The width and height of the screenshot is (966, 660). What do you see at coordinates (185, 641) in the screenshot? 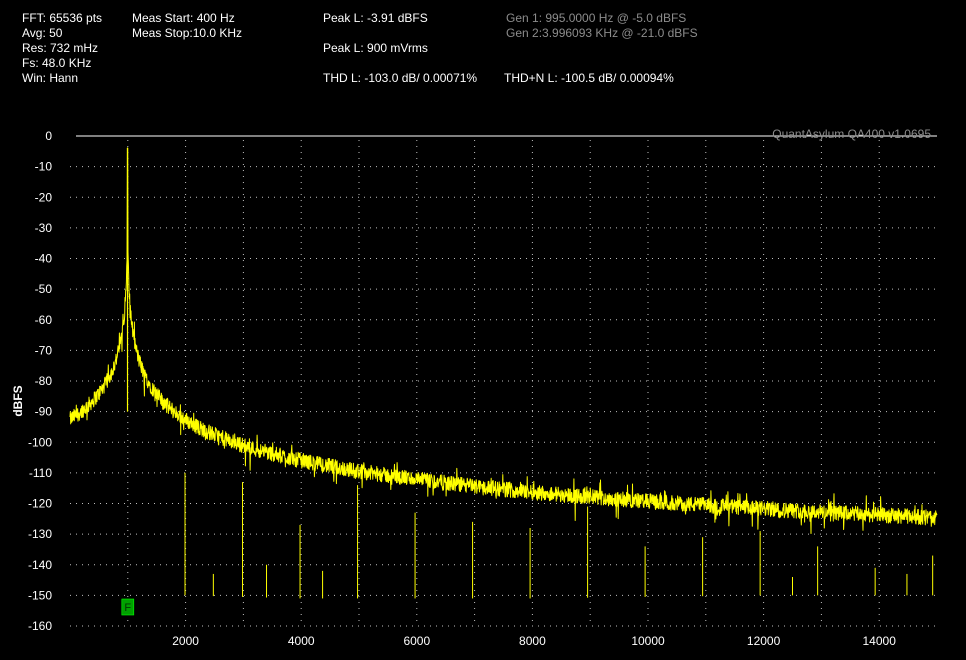
I see `x-tick-label: 2000` at bounding box center [185, 641].